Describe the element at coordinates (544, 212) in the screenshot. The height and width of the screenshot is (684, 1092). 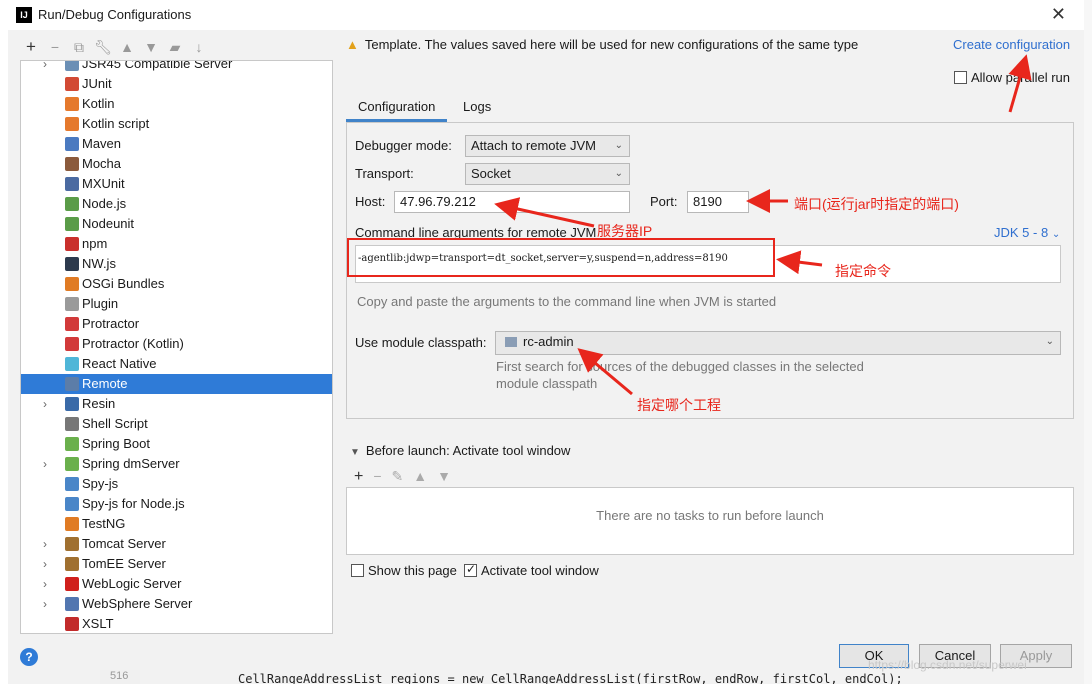
I see `ip-arrow` at that location.